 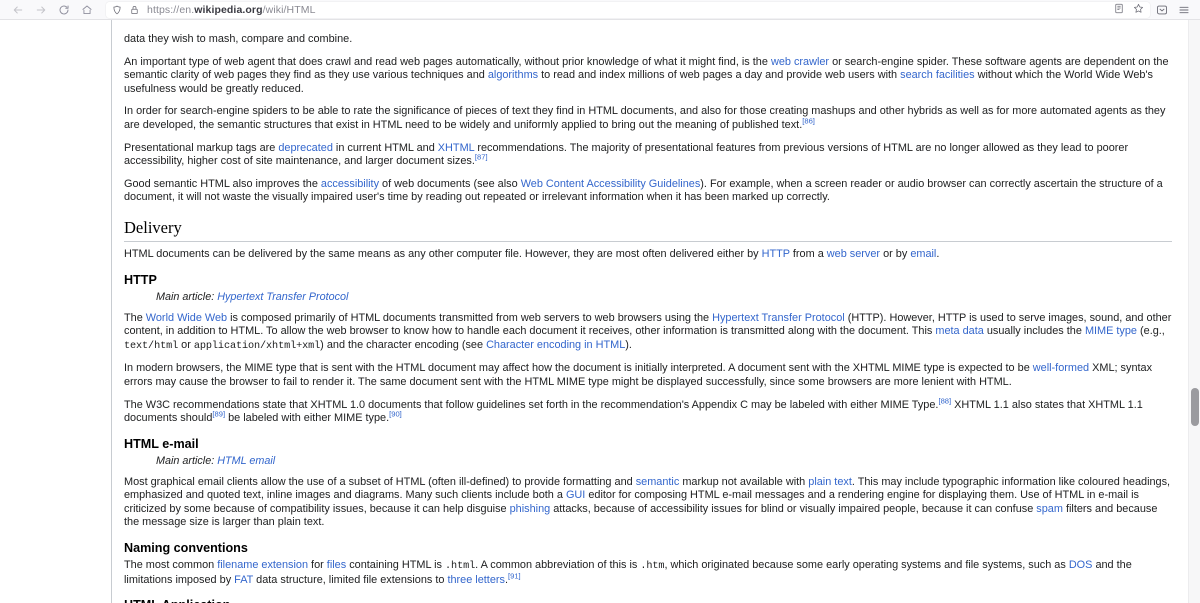 What do you see at coordinates (658, 482) in the screenshot?
I see `link-semantic: semantic` at bounding box center [658, 482].